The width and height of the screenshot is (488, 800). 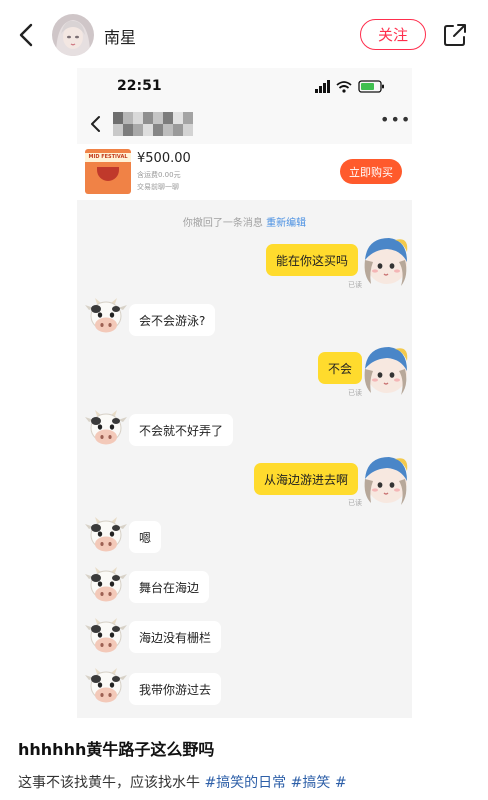 I want to click on message-bubble-left: 我带你游过去, so click(x=175, y=689).